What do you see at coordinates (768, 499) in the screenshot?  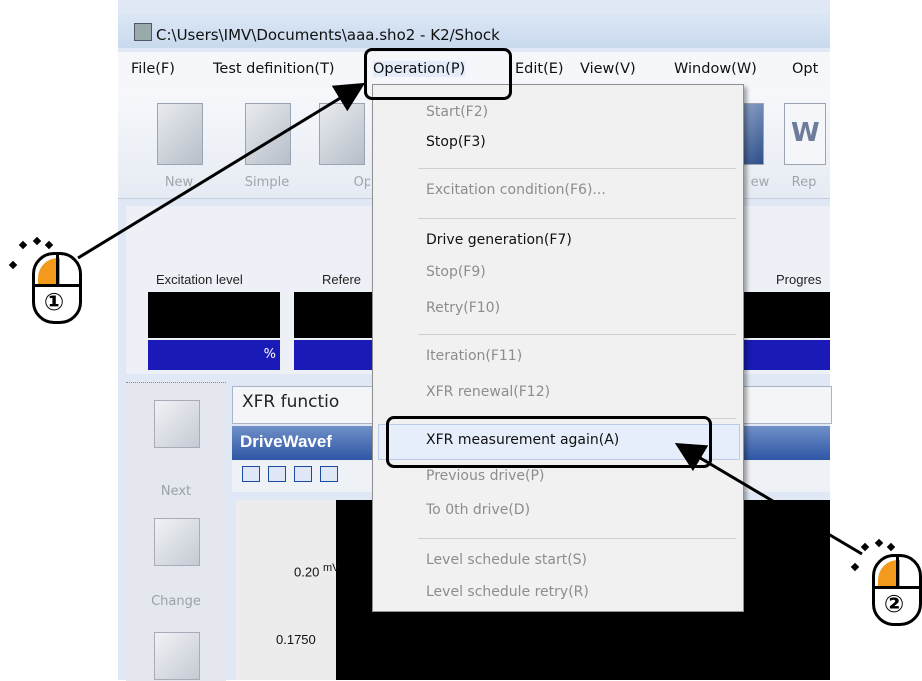 I see `arrow-to-xfr-item` at bounding box center [768, 499].